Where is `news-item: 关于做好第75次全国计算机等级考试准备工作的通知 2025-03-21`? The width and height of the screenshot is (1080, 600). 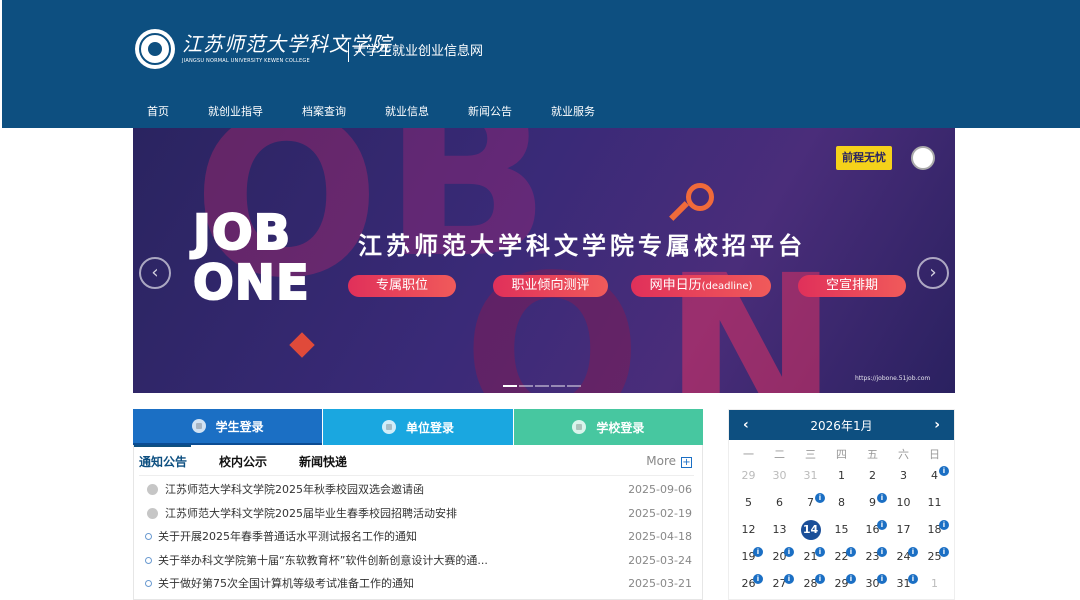 news-item: 关于做好第75次全国计算机等级考试准备工作的通知 2025-03-21 is located at coordinates (418, 588).